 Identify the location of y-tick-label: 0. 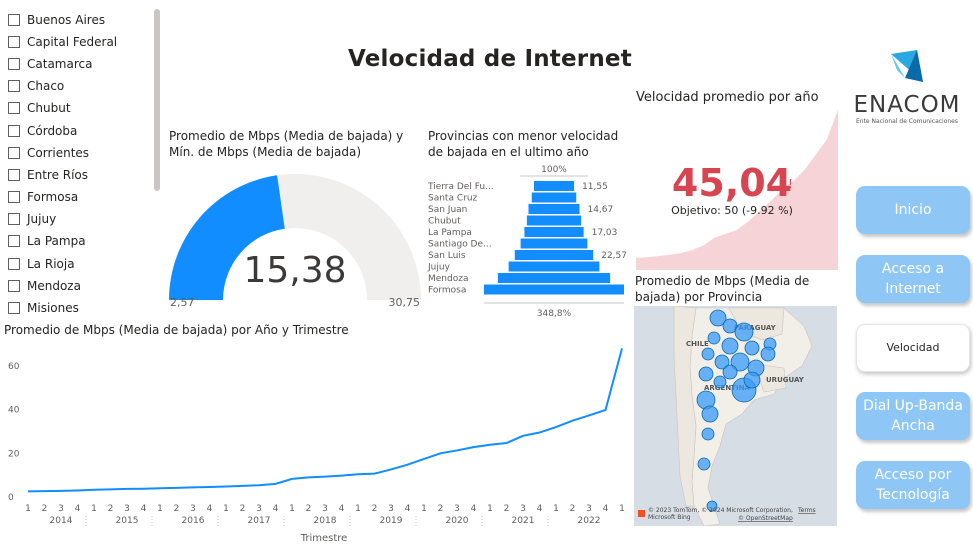
(11, 498).